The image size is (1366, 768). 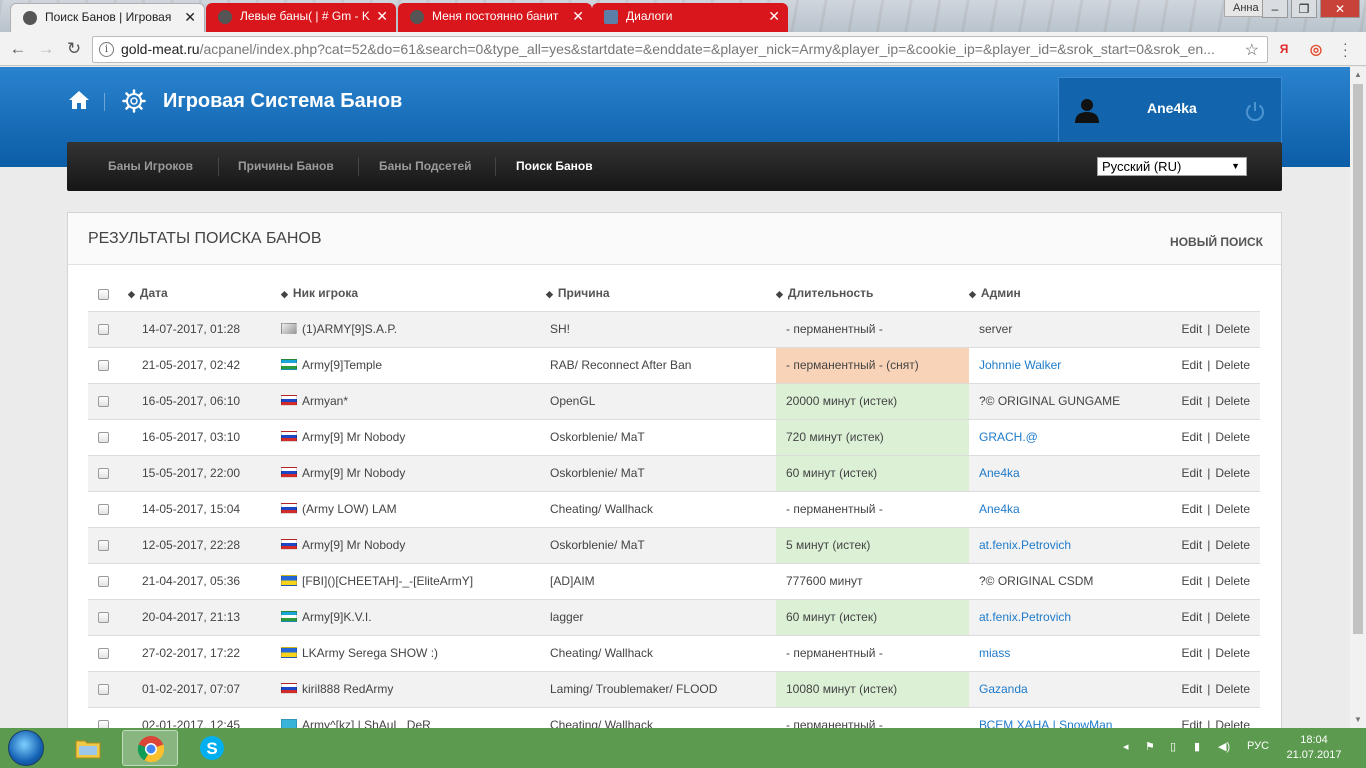 I want to click on nav-player-bans: Баны Игроков, so click(x=150, y=166).